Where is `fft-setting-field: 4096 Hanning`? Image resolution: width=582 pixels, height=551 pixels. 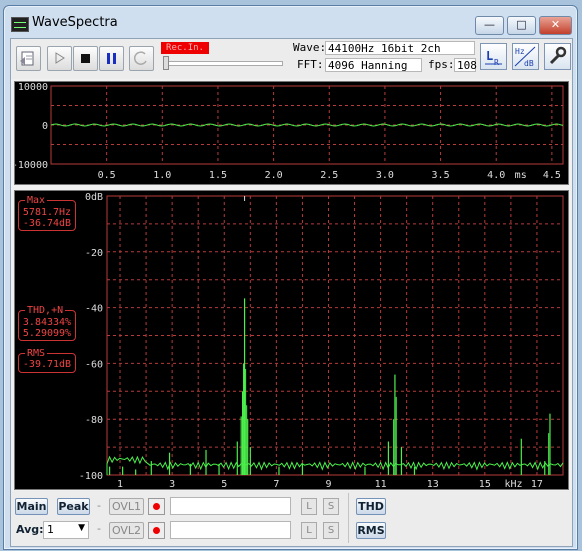 fft-setting-field: 4096 Hanning is located at coordinates (373, 65).